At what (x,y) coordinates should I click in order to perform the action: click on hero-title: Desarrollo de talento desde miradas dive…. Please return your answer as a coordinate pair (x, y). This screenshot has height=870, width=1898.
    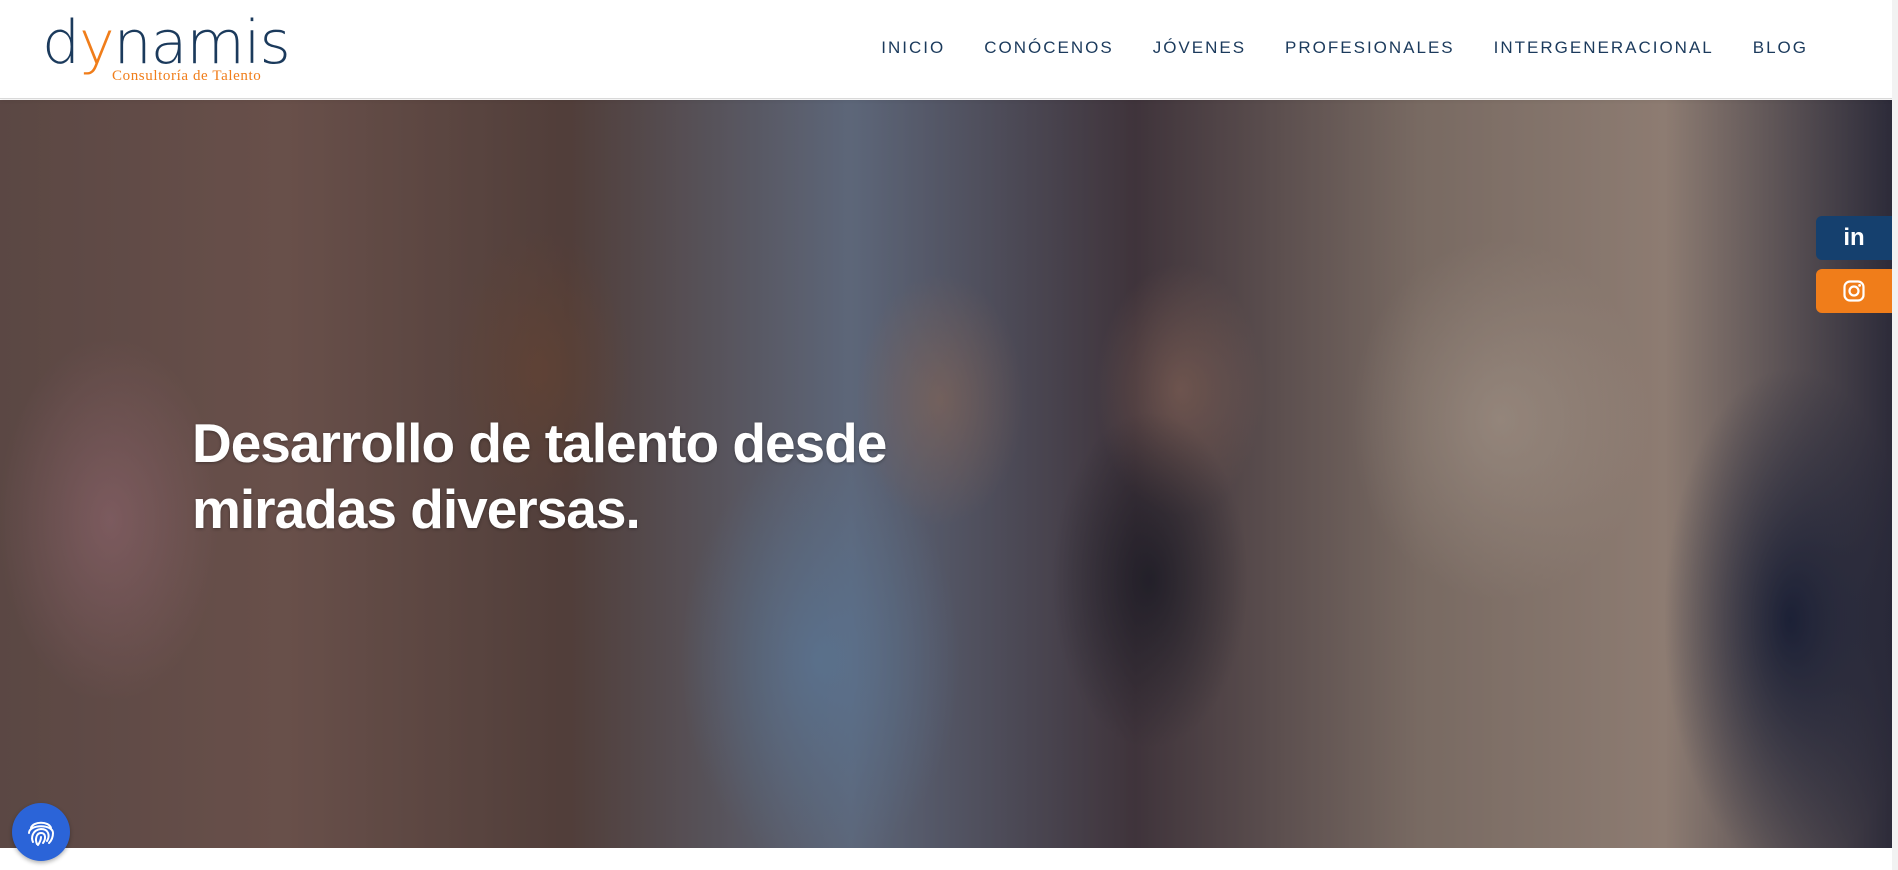
    Looking at the image, I should click on (539, 476).